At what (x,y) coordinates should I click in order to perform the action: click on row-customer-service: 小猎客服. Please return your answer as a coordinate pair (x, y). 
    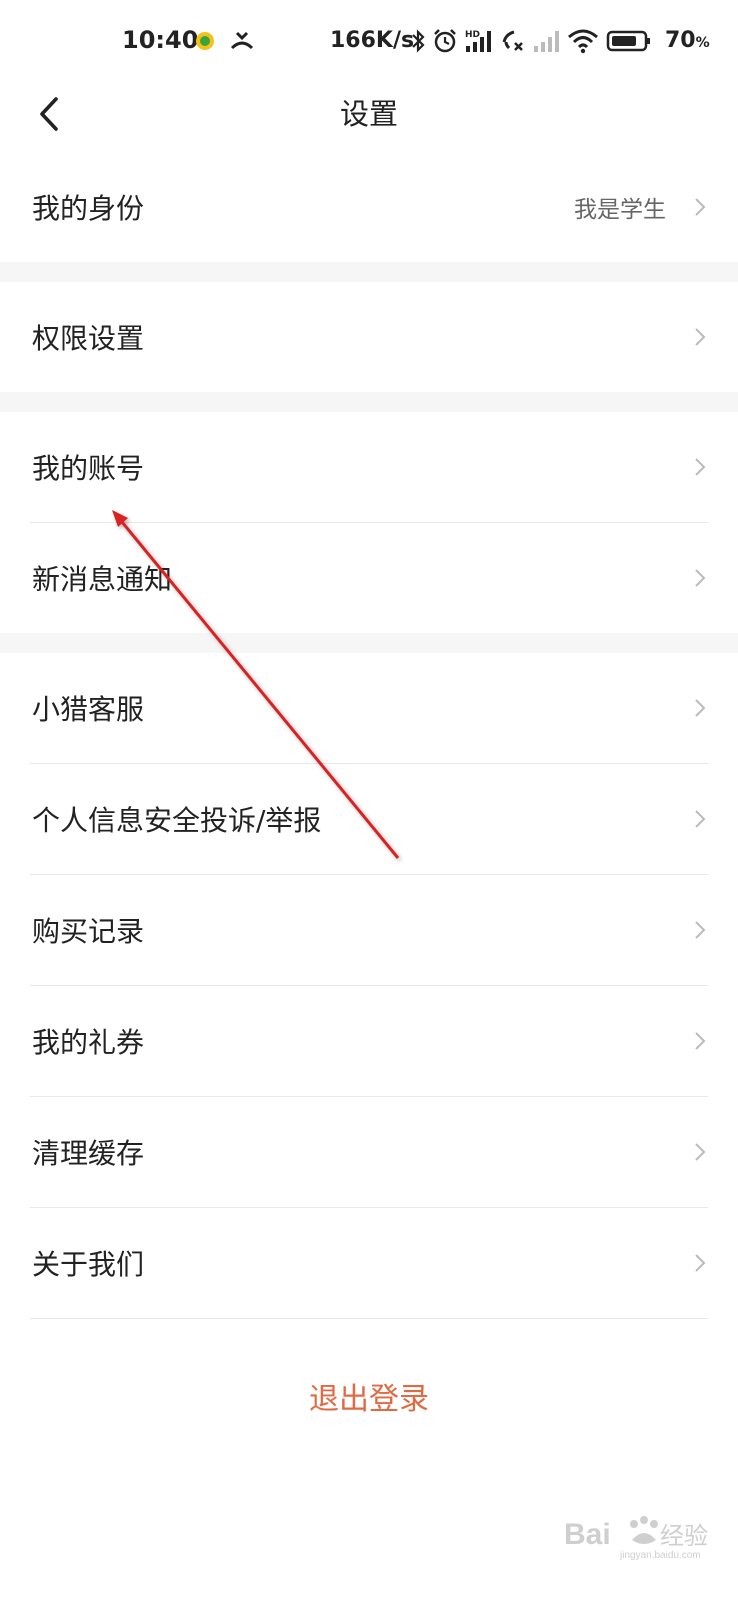
    Looking at the image, I should click on (369, 708).